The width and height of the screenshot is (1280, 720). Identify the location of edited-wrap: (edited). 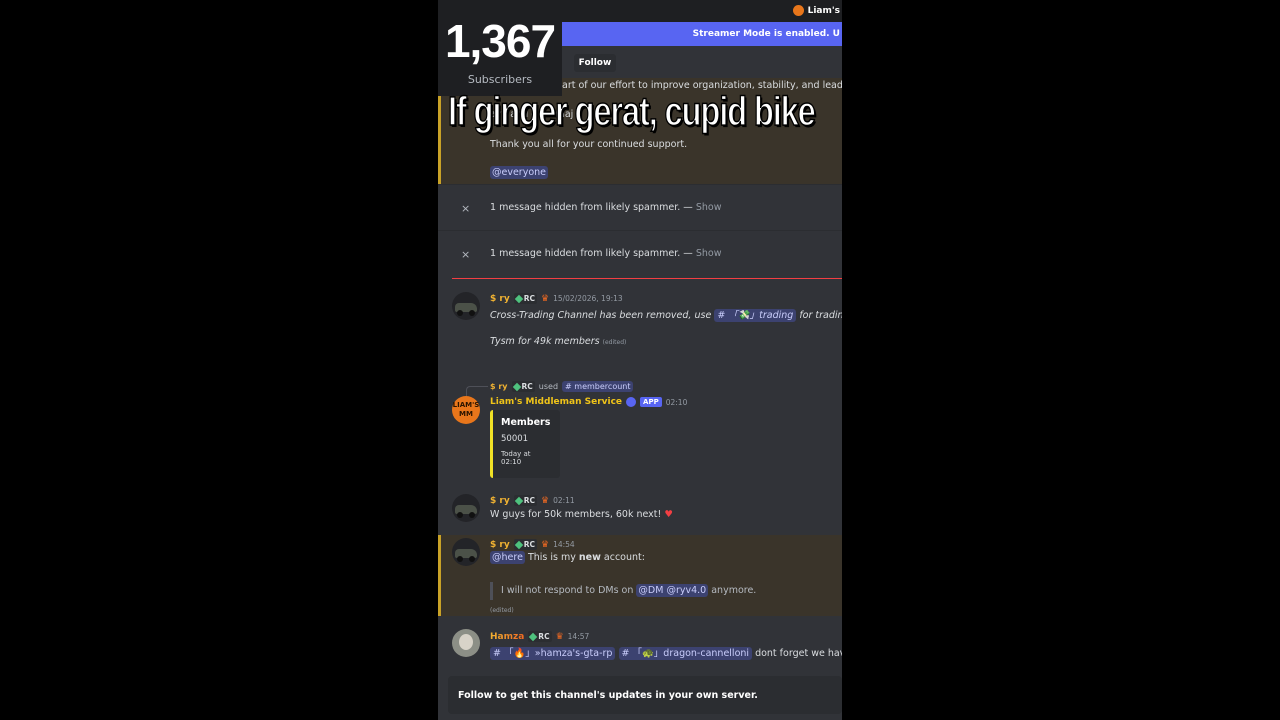
(502, 609).